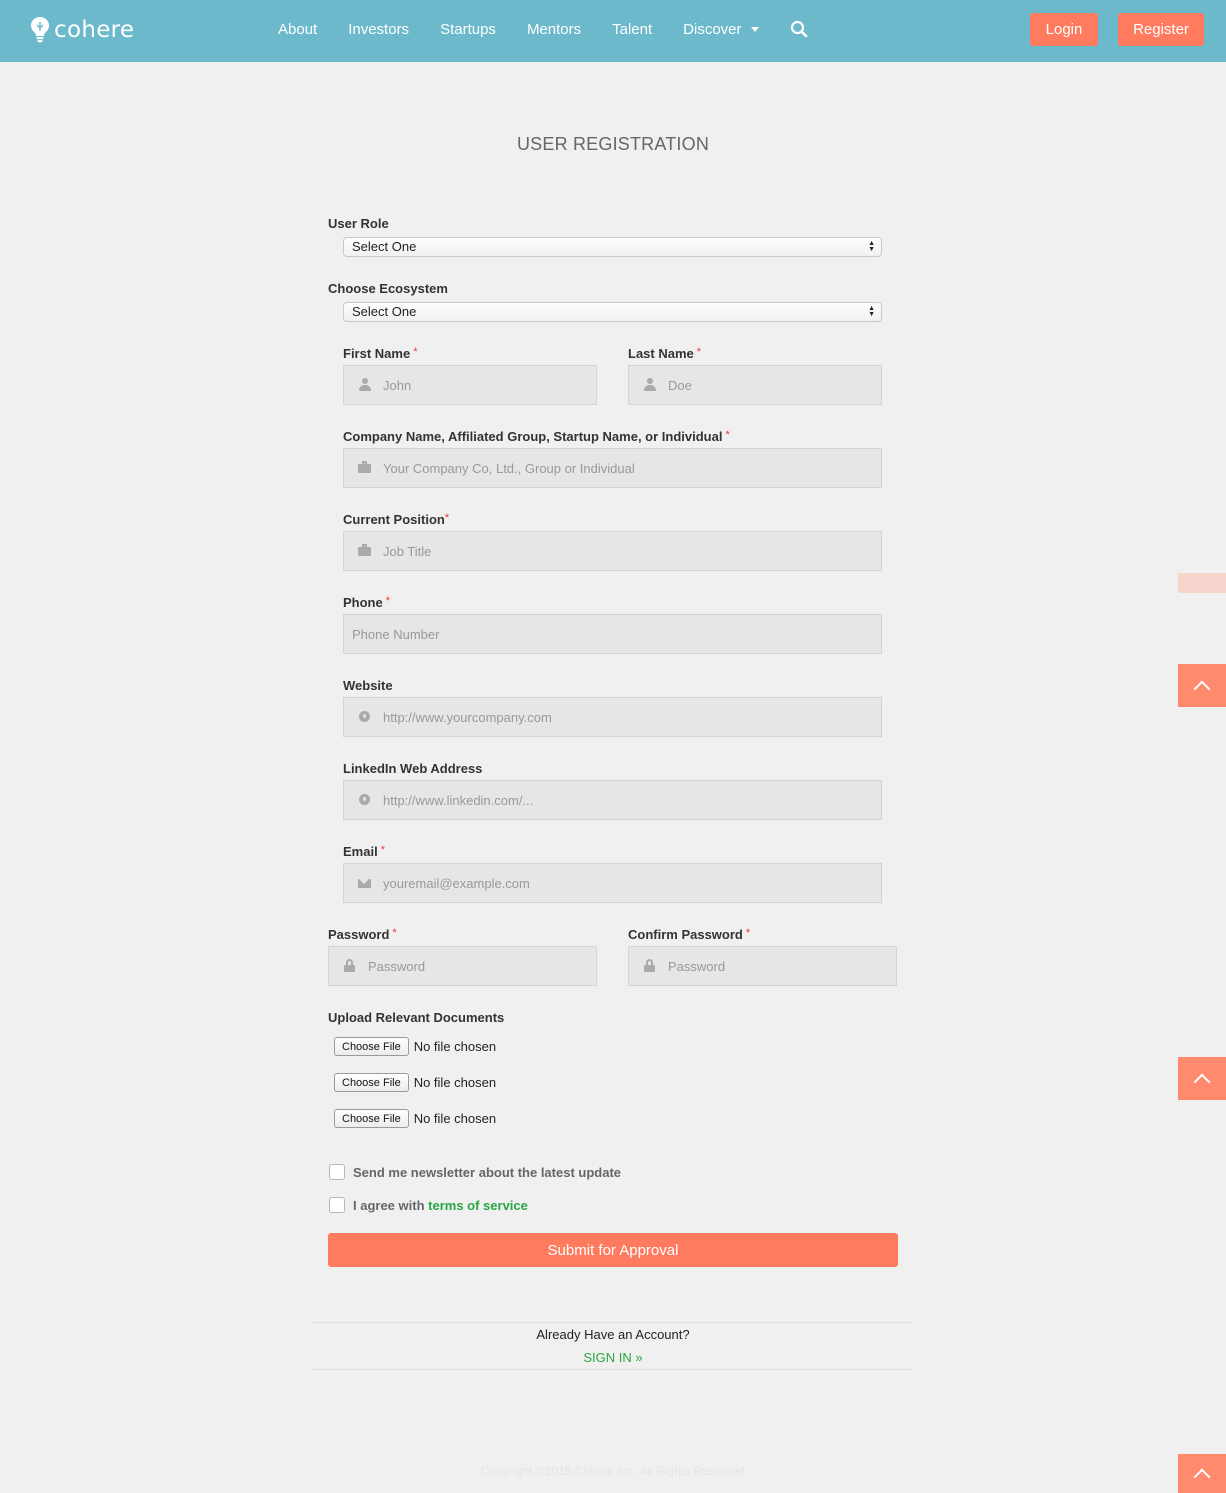 The image size is (1226, 1493). Describe the element at coordinates (612, 883) in the screenshot. I see `email-field: youremail@example.com` at that location.